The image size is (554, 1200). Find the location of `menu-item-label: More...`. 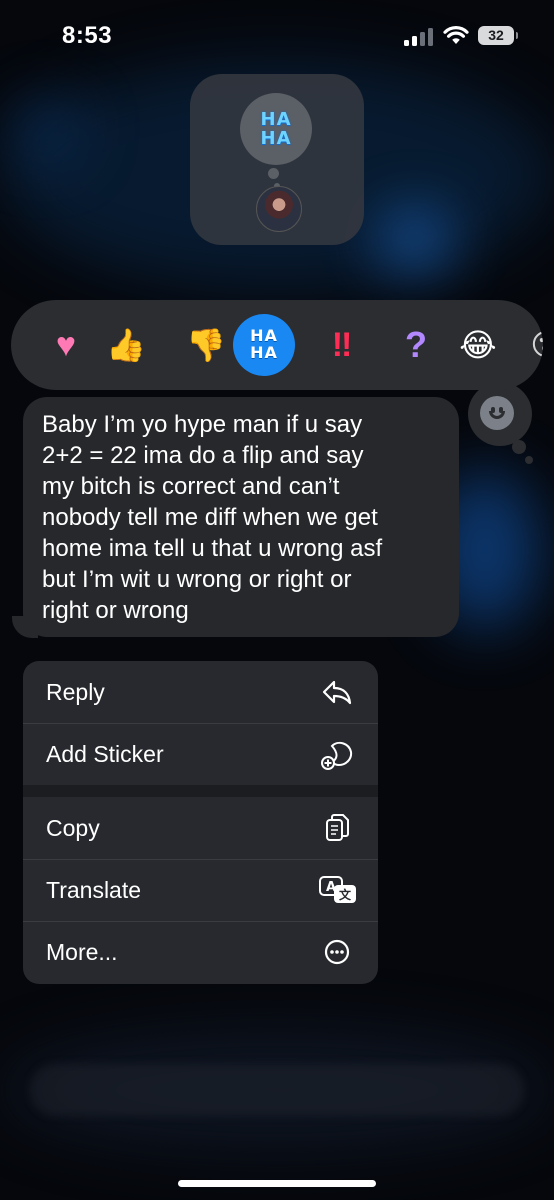

menu-item-label: More... is located at coordinates (82, 952).